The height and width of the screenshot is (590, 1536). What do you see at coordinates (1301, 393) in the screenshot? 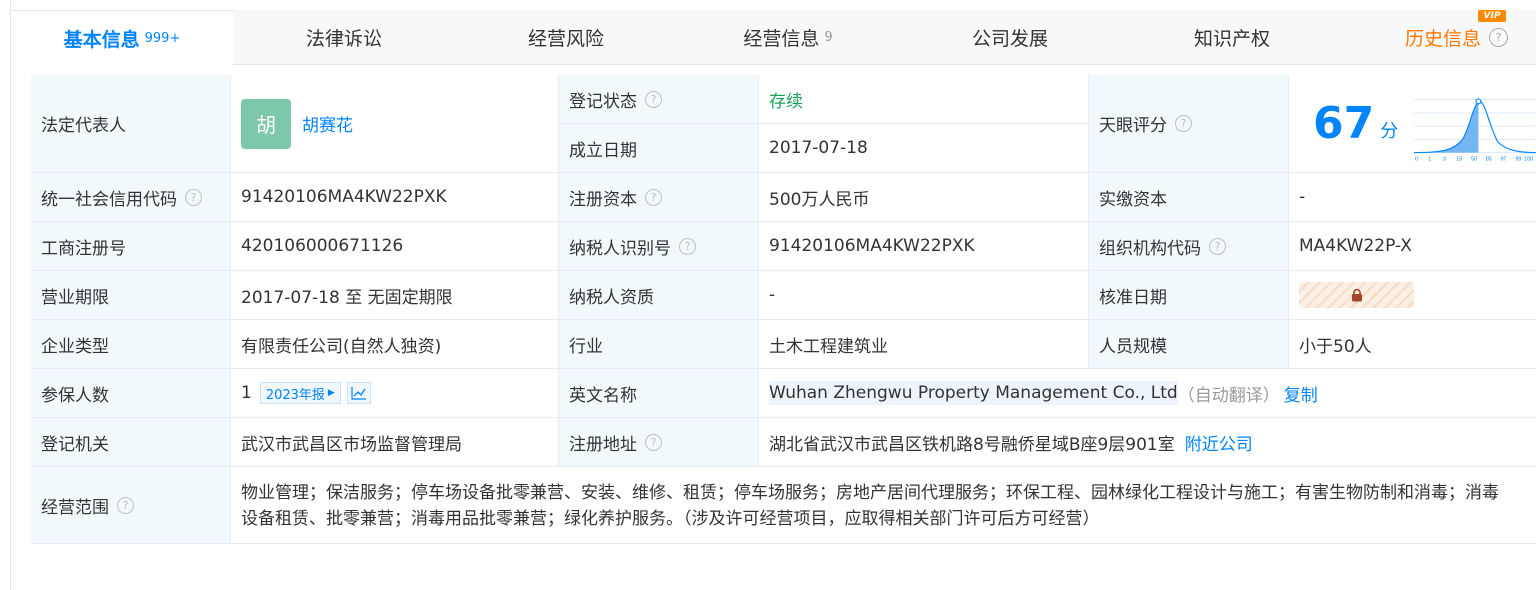
I see `copy-button: 复制` at bounding box center [1301, 393].